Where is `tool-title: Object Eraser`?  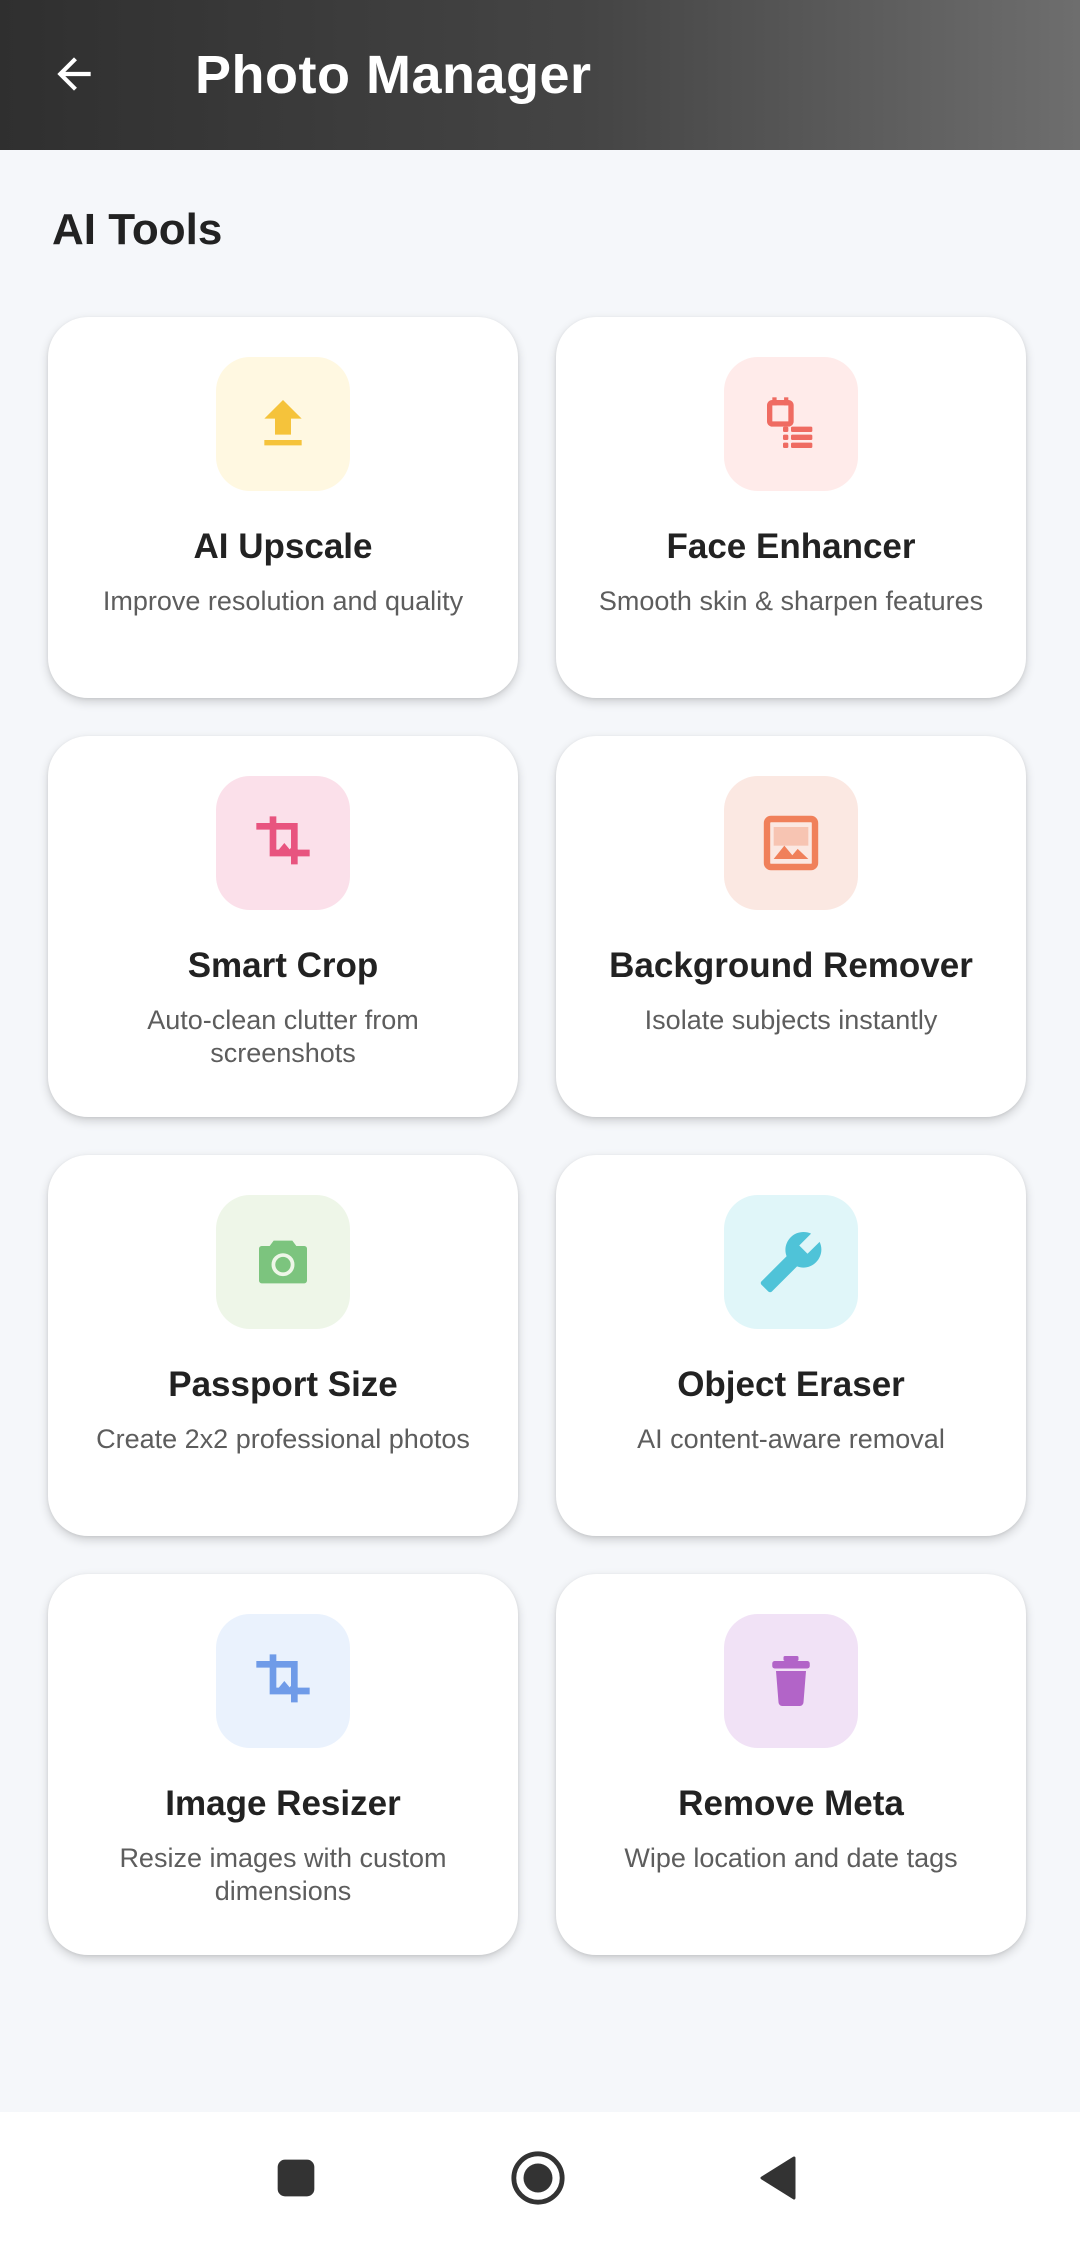
tool-title: Object Eraser is located at coordinates (791, 1384).